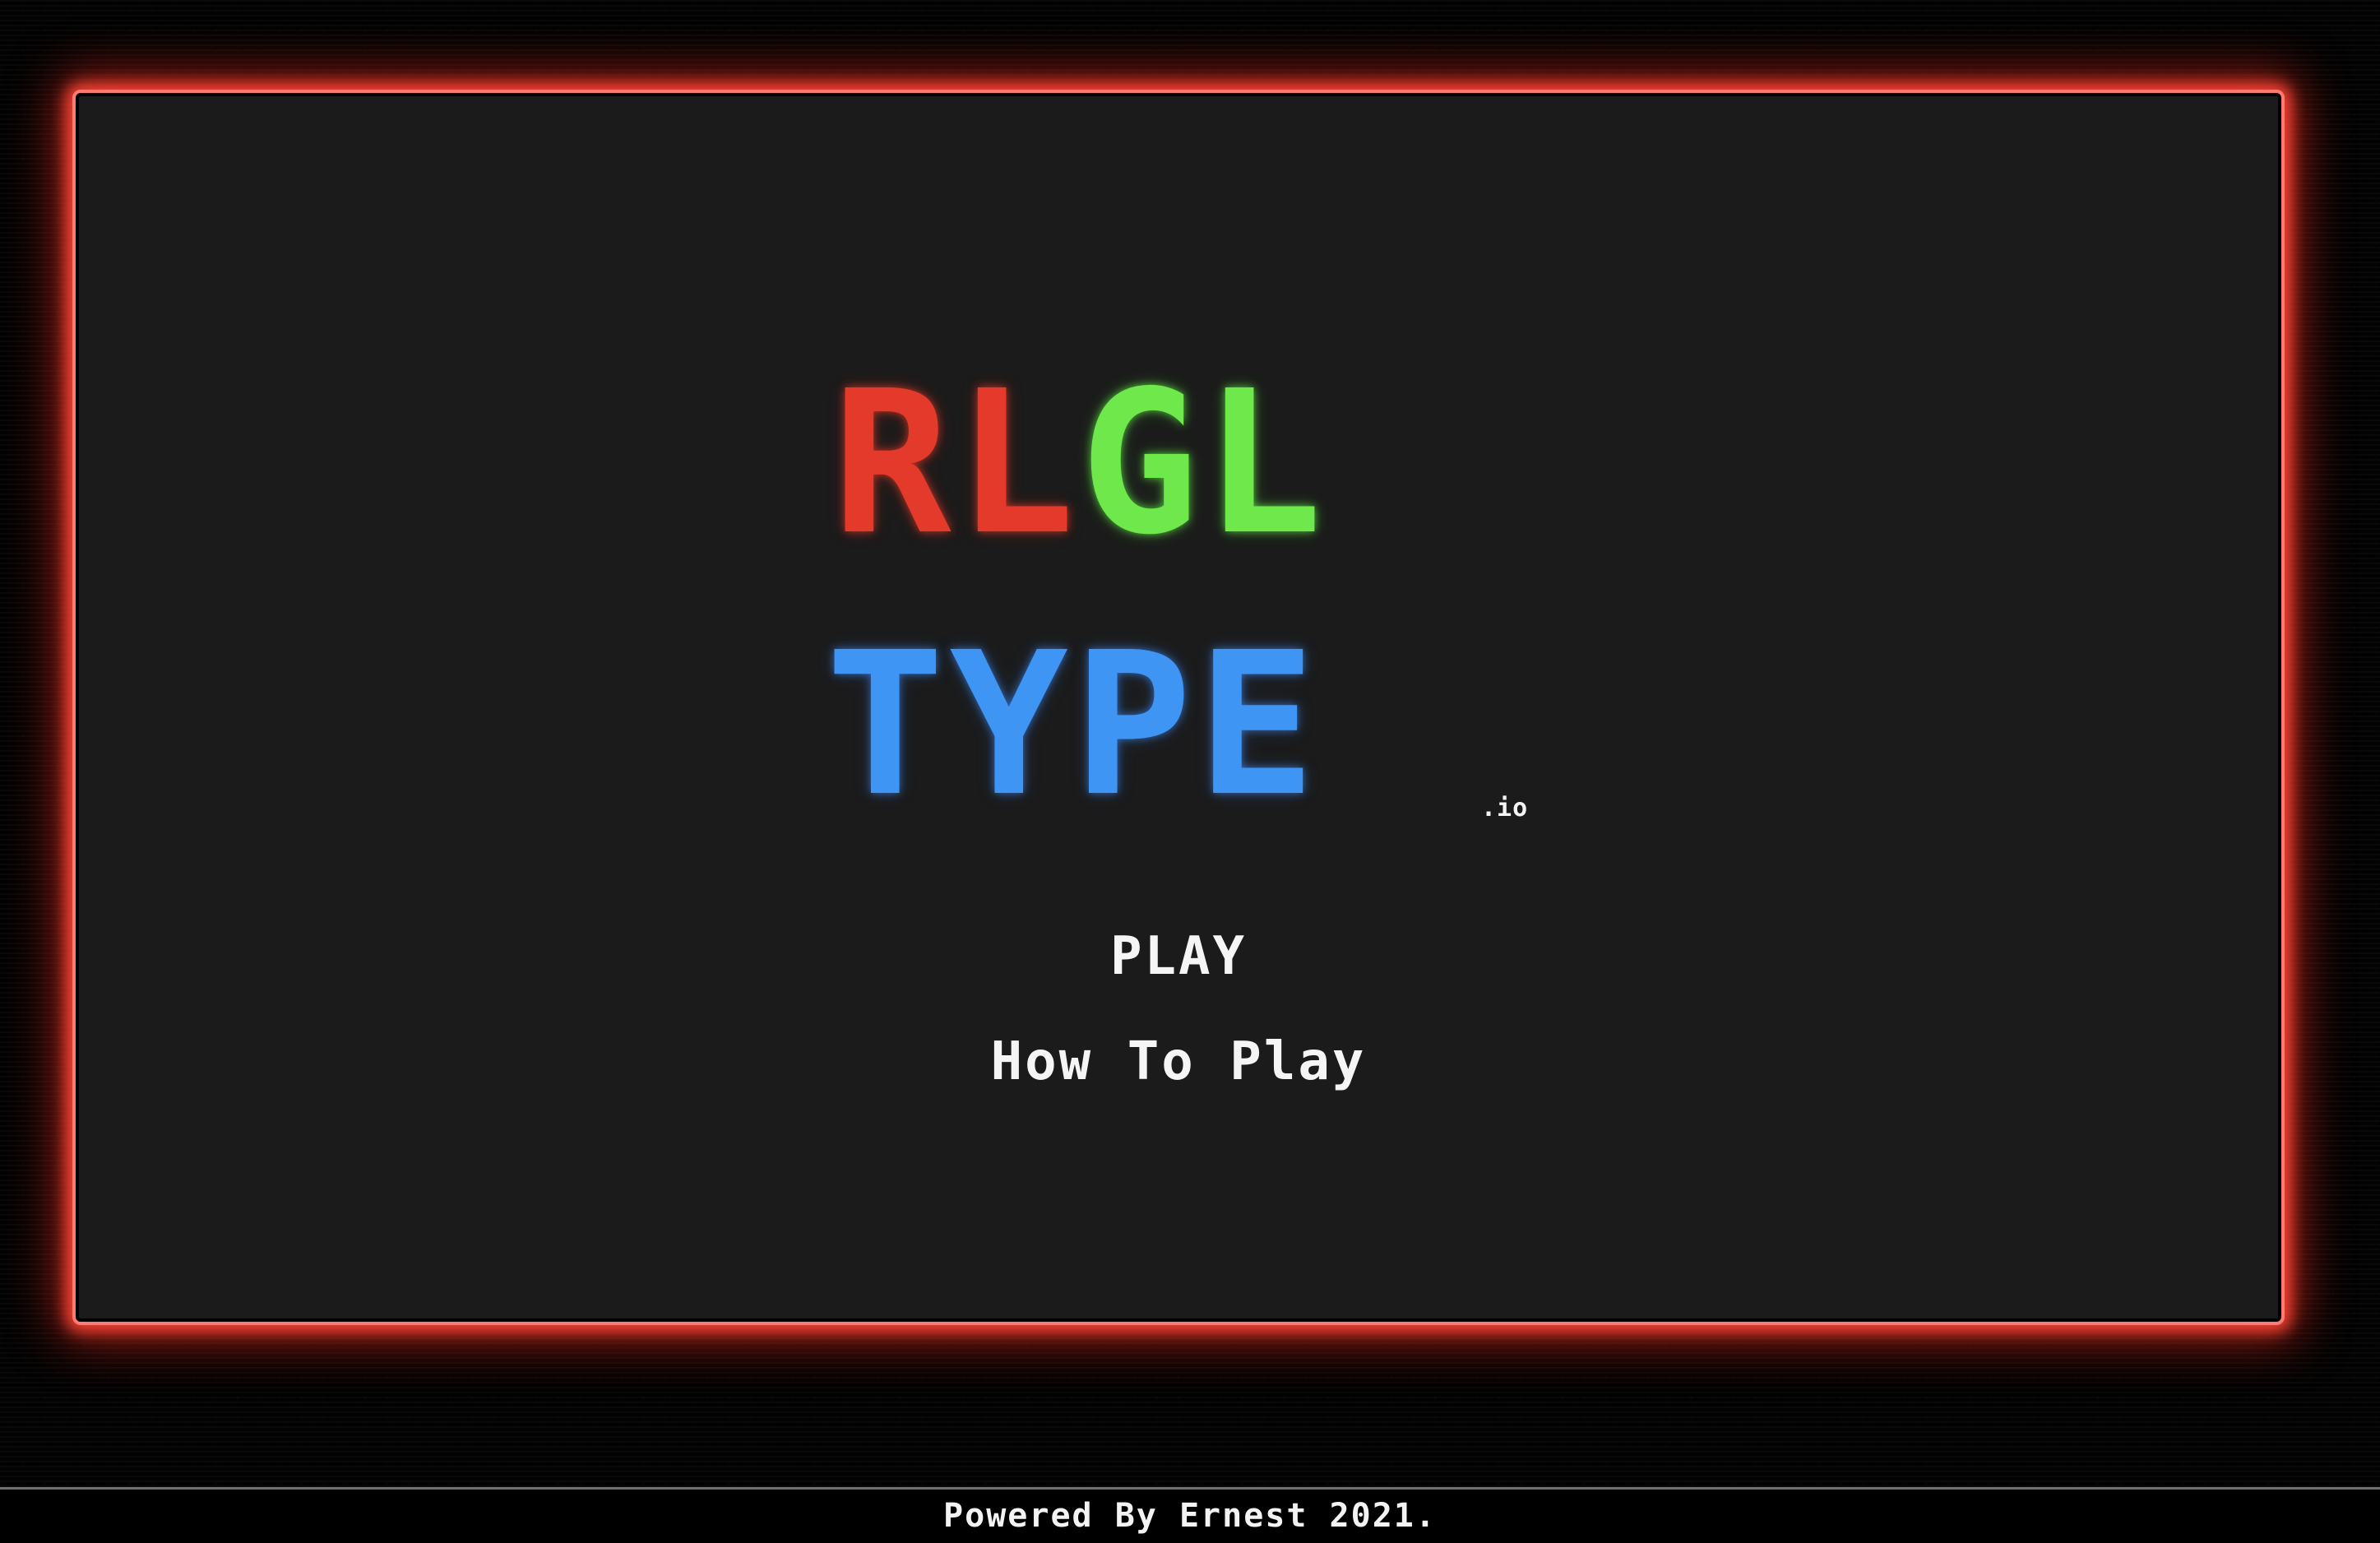  What do you see at coordinates (1505, 808) in the screenshot?
I see `logo-suffix: .io` at bounding box center [1505, 808].